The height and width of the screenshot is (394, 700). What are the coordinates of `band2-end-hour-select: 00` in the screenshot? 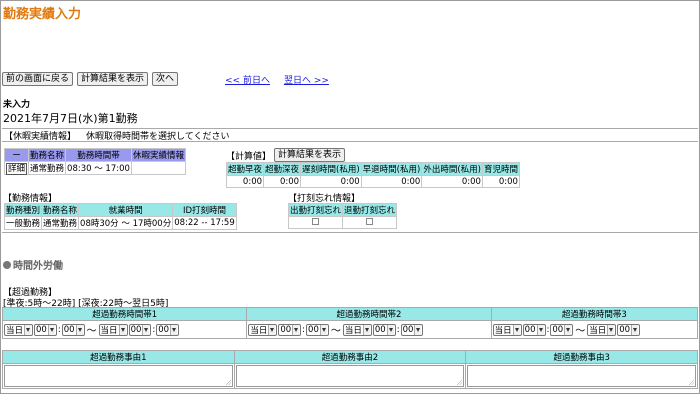 It's located at (384, 329).